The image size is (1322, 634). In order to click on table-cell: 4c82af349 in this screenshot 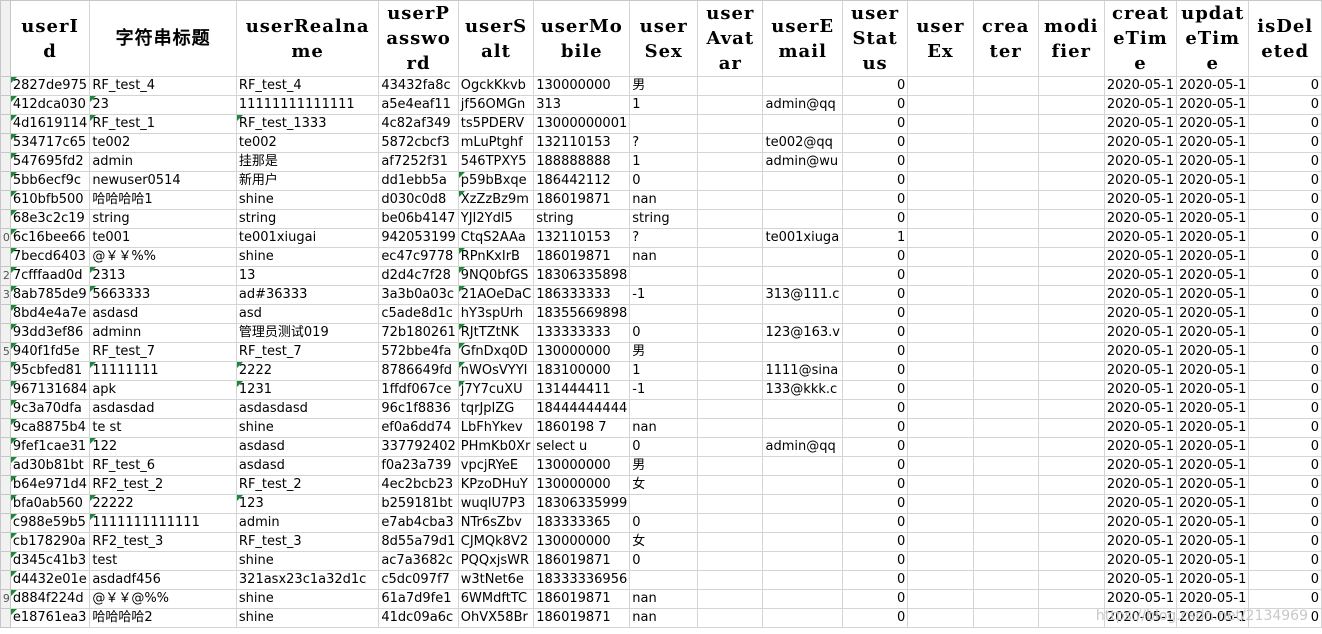, I will do `click(418, 124)`.